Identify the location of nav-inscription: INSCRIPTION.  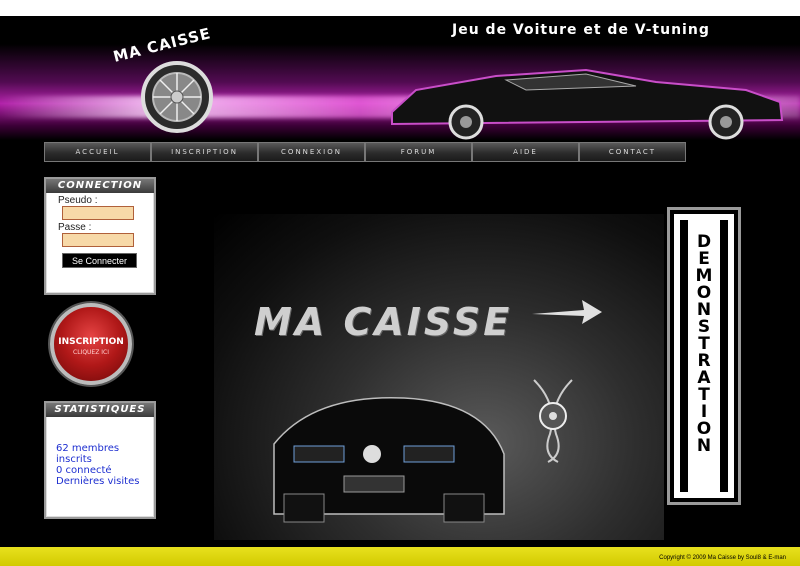
(204, 152).